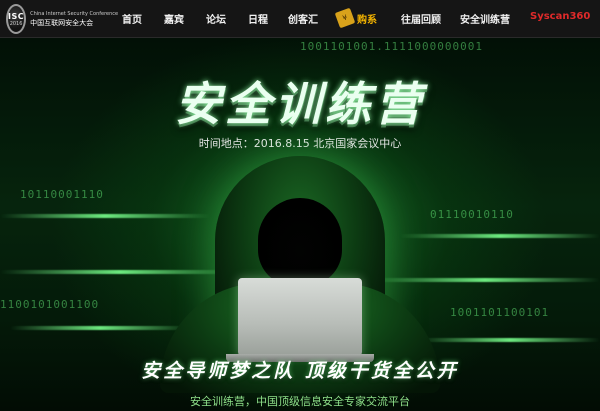 Image resolution: width=600 pixels, height=411 pixels. Describe the element at coordinates (174, 18) in the screenshot. I see `nav-guests: 嘉宾` at that location.